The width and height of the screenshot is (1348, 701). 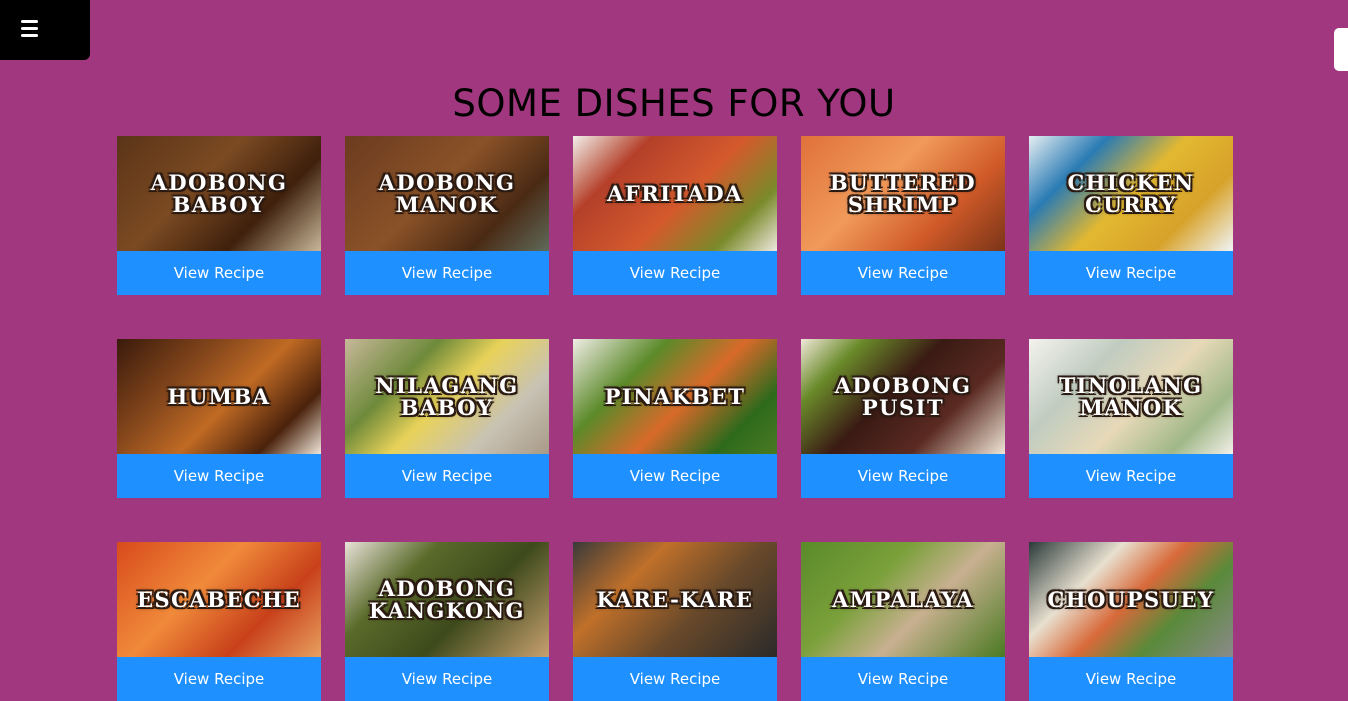 I want to click on dish-image: ADOBONG MANOK, so click(x=447, y=193).